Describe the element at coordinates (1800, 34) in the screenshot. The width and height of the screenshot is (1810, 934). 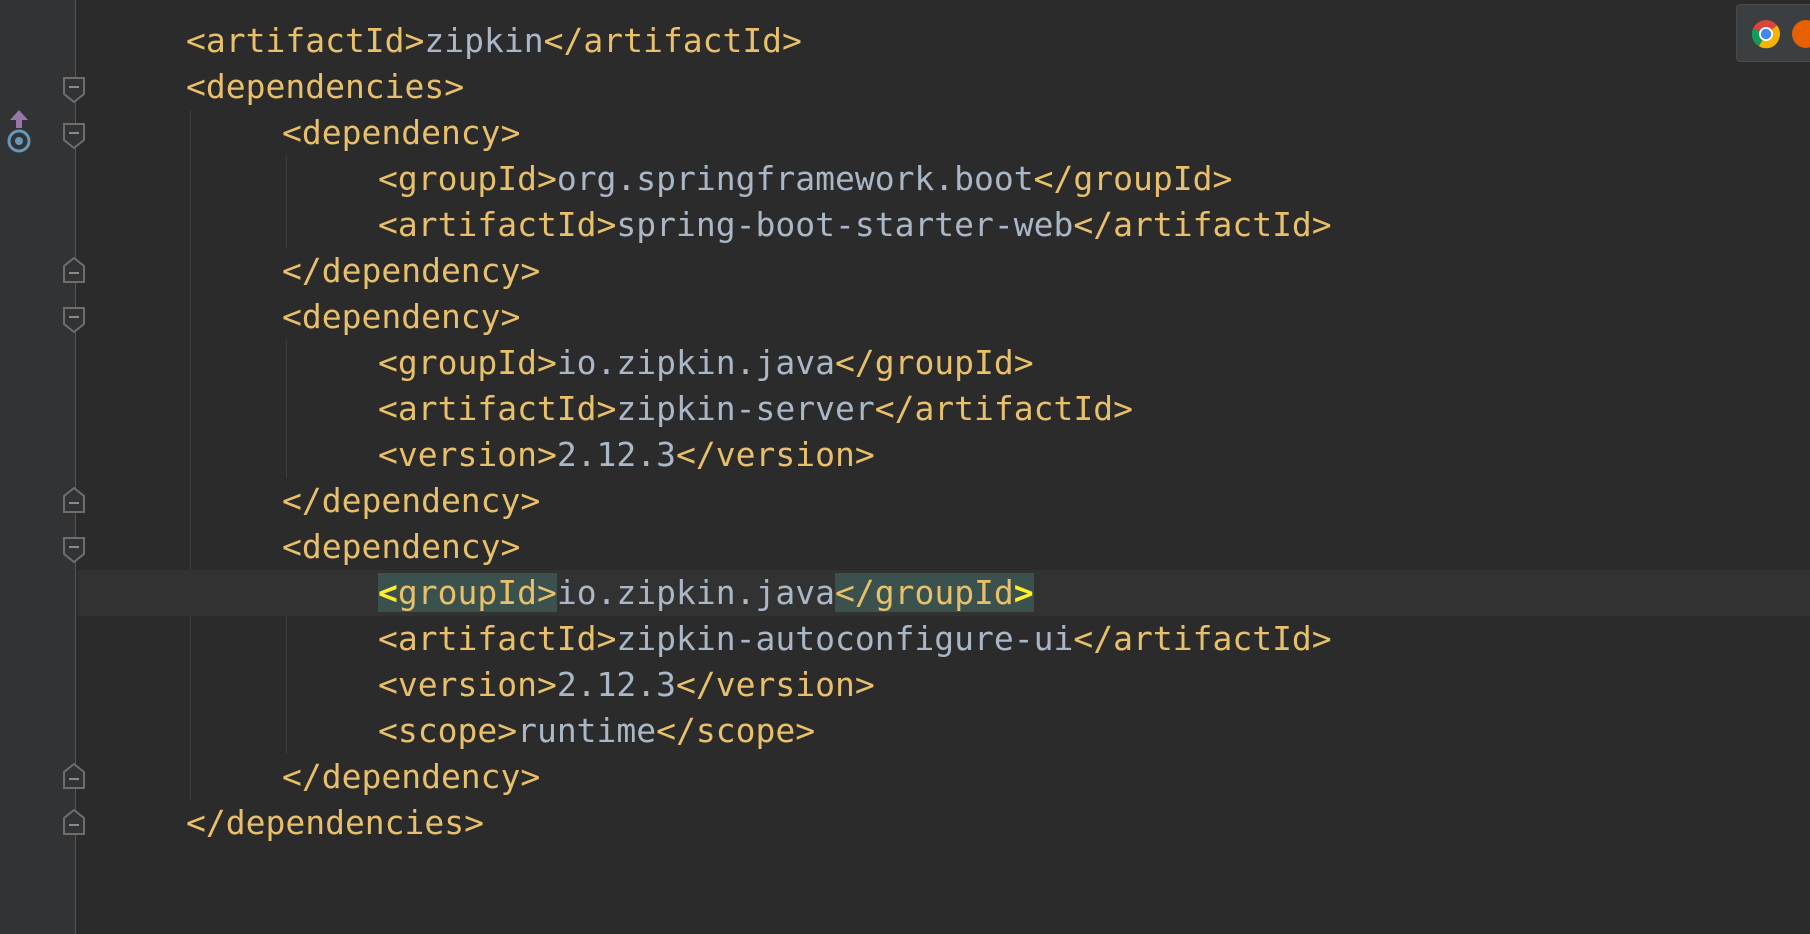
I see `browser-icon` at that location.